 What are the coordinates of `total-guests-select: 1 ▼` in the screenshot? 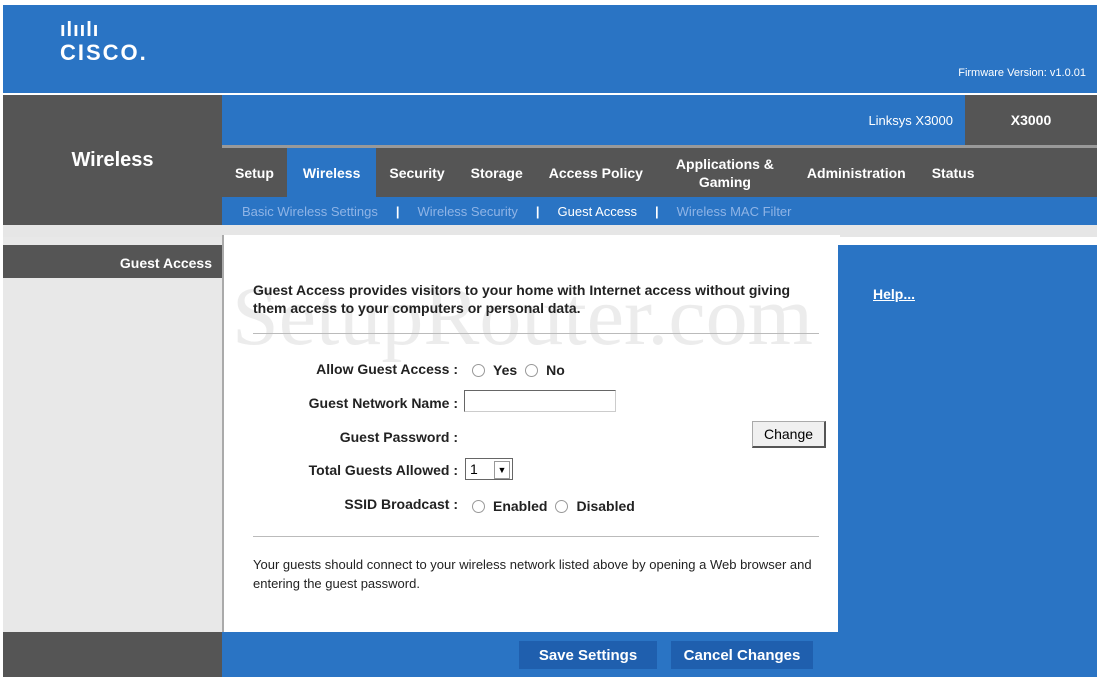 It's located at (489, 469).